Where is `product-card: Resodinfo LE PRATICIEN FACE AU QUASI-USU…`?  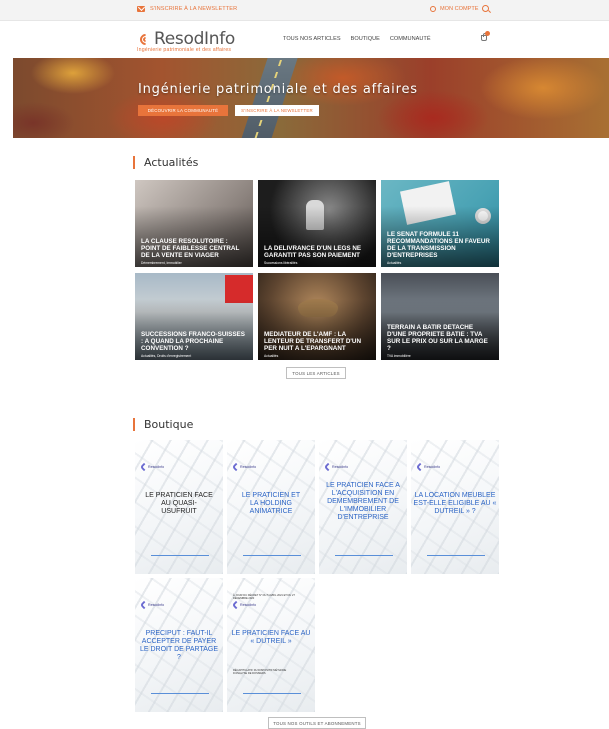 product-card: Resodinfo LE PRATICIEN FACE AU QUASI-USU… is located at coordinates (179, 507).